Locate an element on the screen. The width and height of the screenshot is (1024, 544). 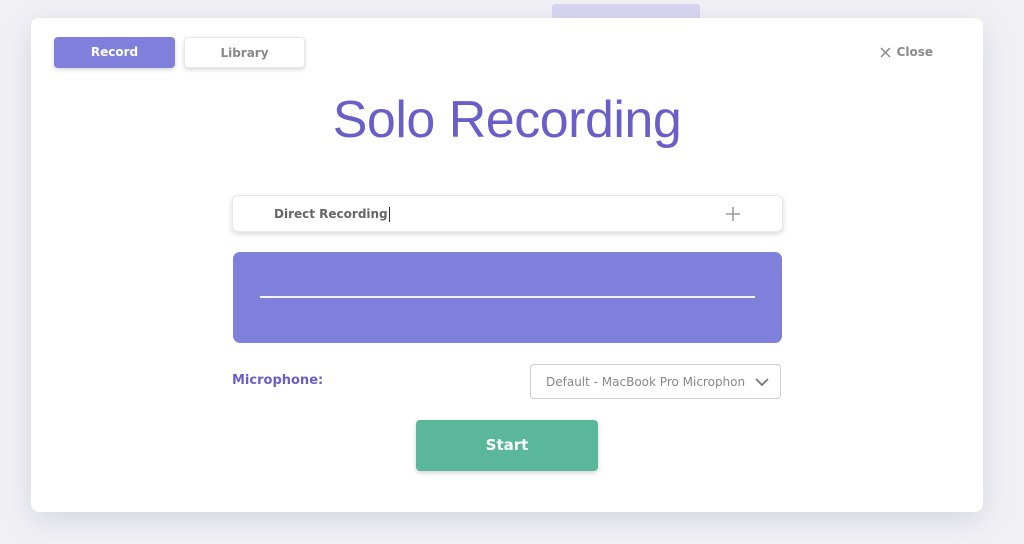
tab-record: Record is located at coordinates (114, 52).